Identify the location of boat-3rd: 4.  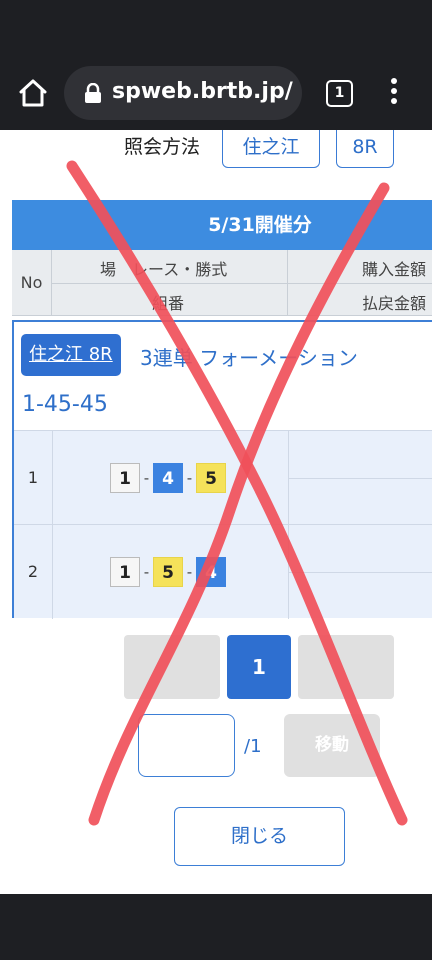
(211, 572).